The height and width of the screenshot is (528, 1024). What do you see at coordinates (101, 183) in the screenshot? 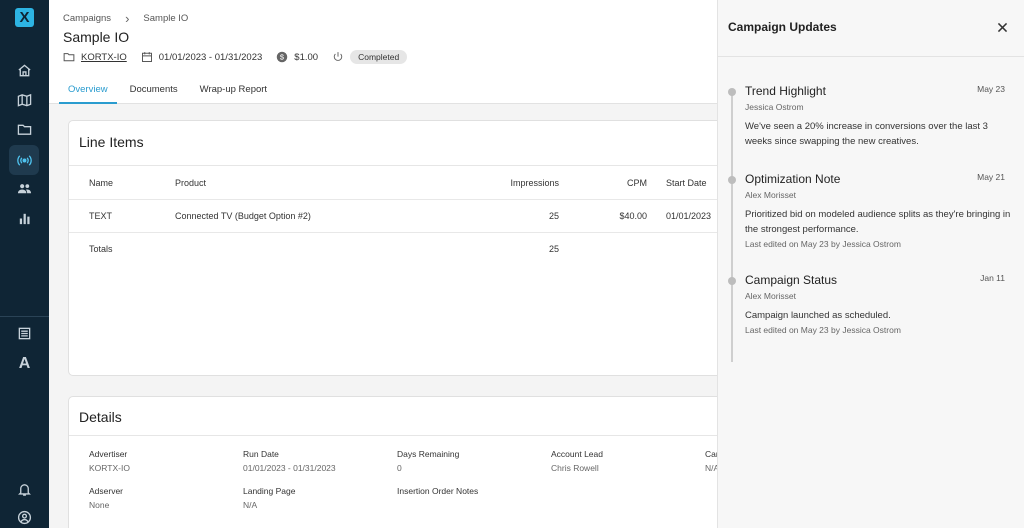
I see `col-header-name: Name` at bounding box center [101, 183].